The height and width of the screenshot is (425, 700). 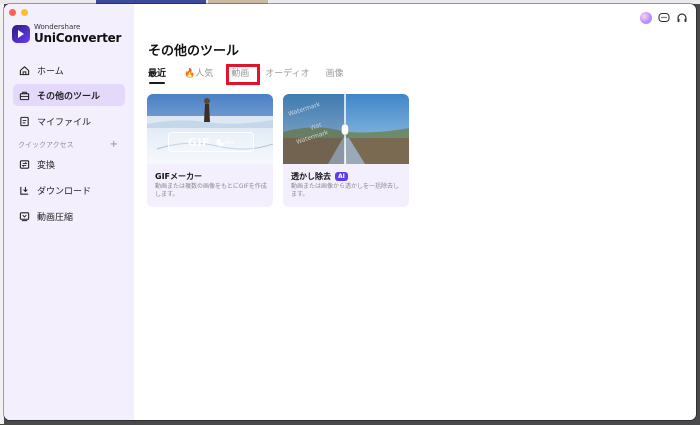 What do you see at coordinates (78, 38) in the screenshot?
I see `brand-title: UniConverter` at bounding box center [78, 38].